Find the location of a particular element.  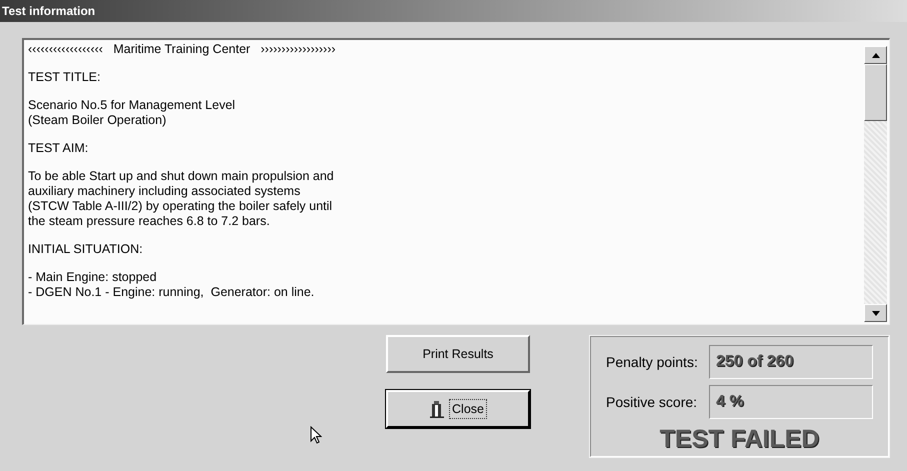

close-button: Close is located at coordinates (458, 409).